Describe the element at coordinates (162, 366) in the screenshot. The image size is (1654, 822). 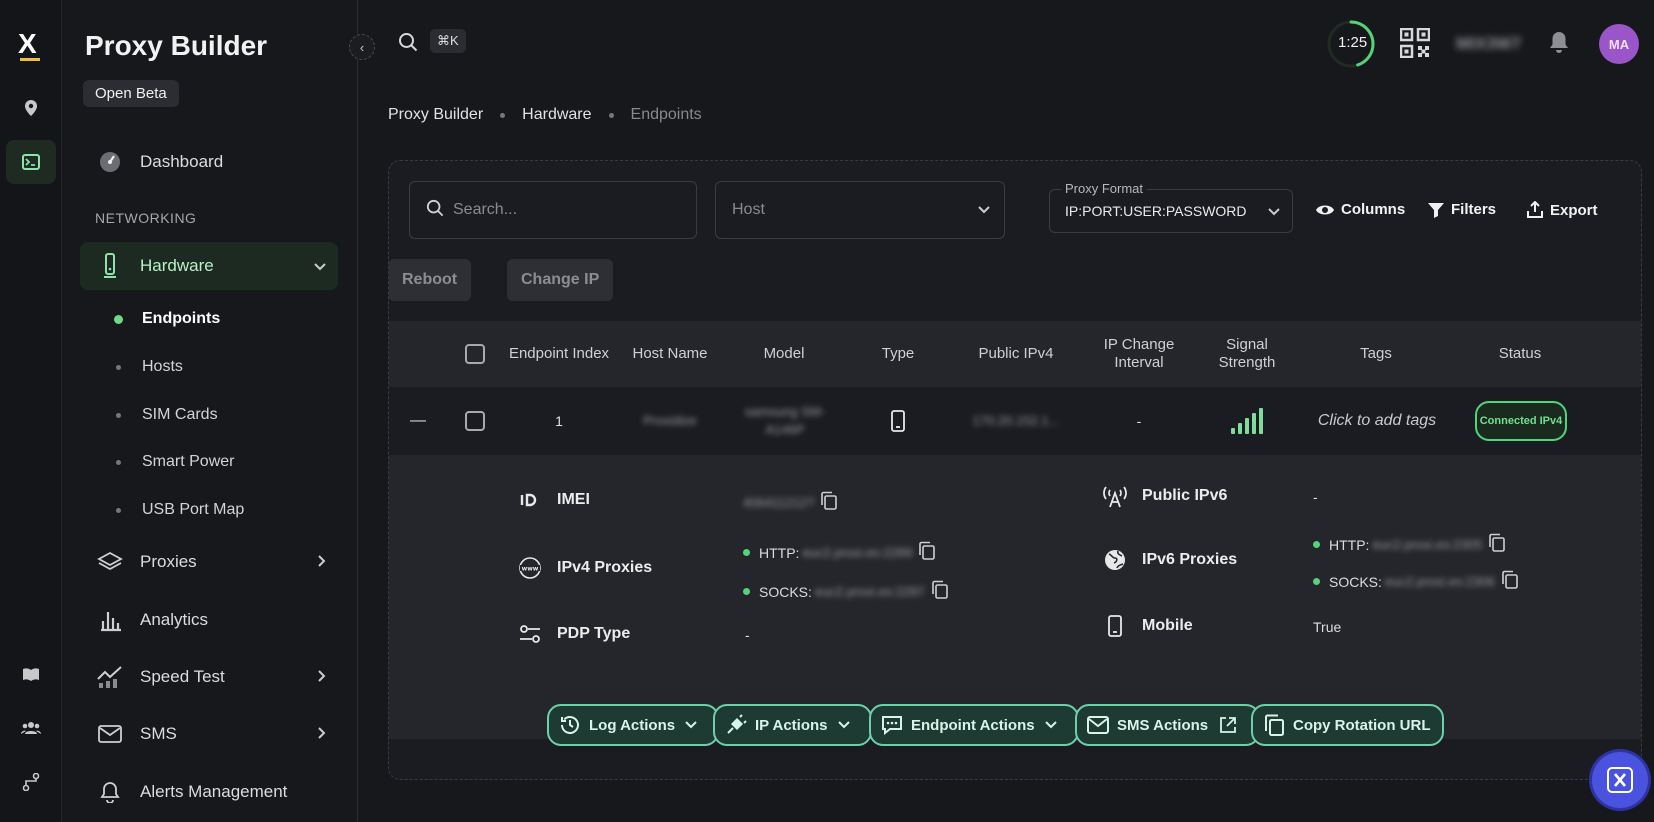
I see `sidebar-subitem-label: Hosts` at that location.